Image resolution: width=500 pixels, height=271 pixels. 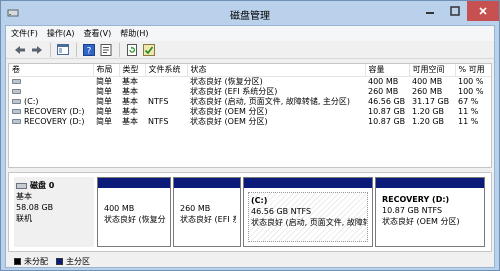 What do you see at coordinates (27, 33) in the screenshot?
I see `menu-file: 文件(F)` at bounding box center [27, 33].